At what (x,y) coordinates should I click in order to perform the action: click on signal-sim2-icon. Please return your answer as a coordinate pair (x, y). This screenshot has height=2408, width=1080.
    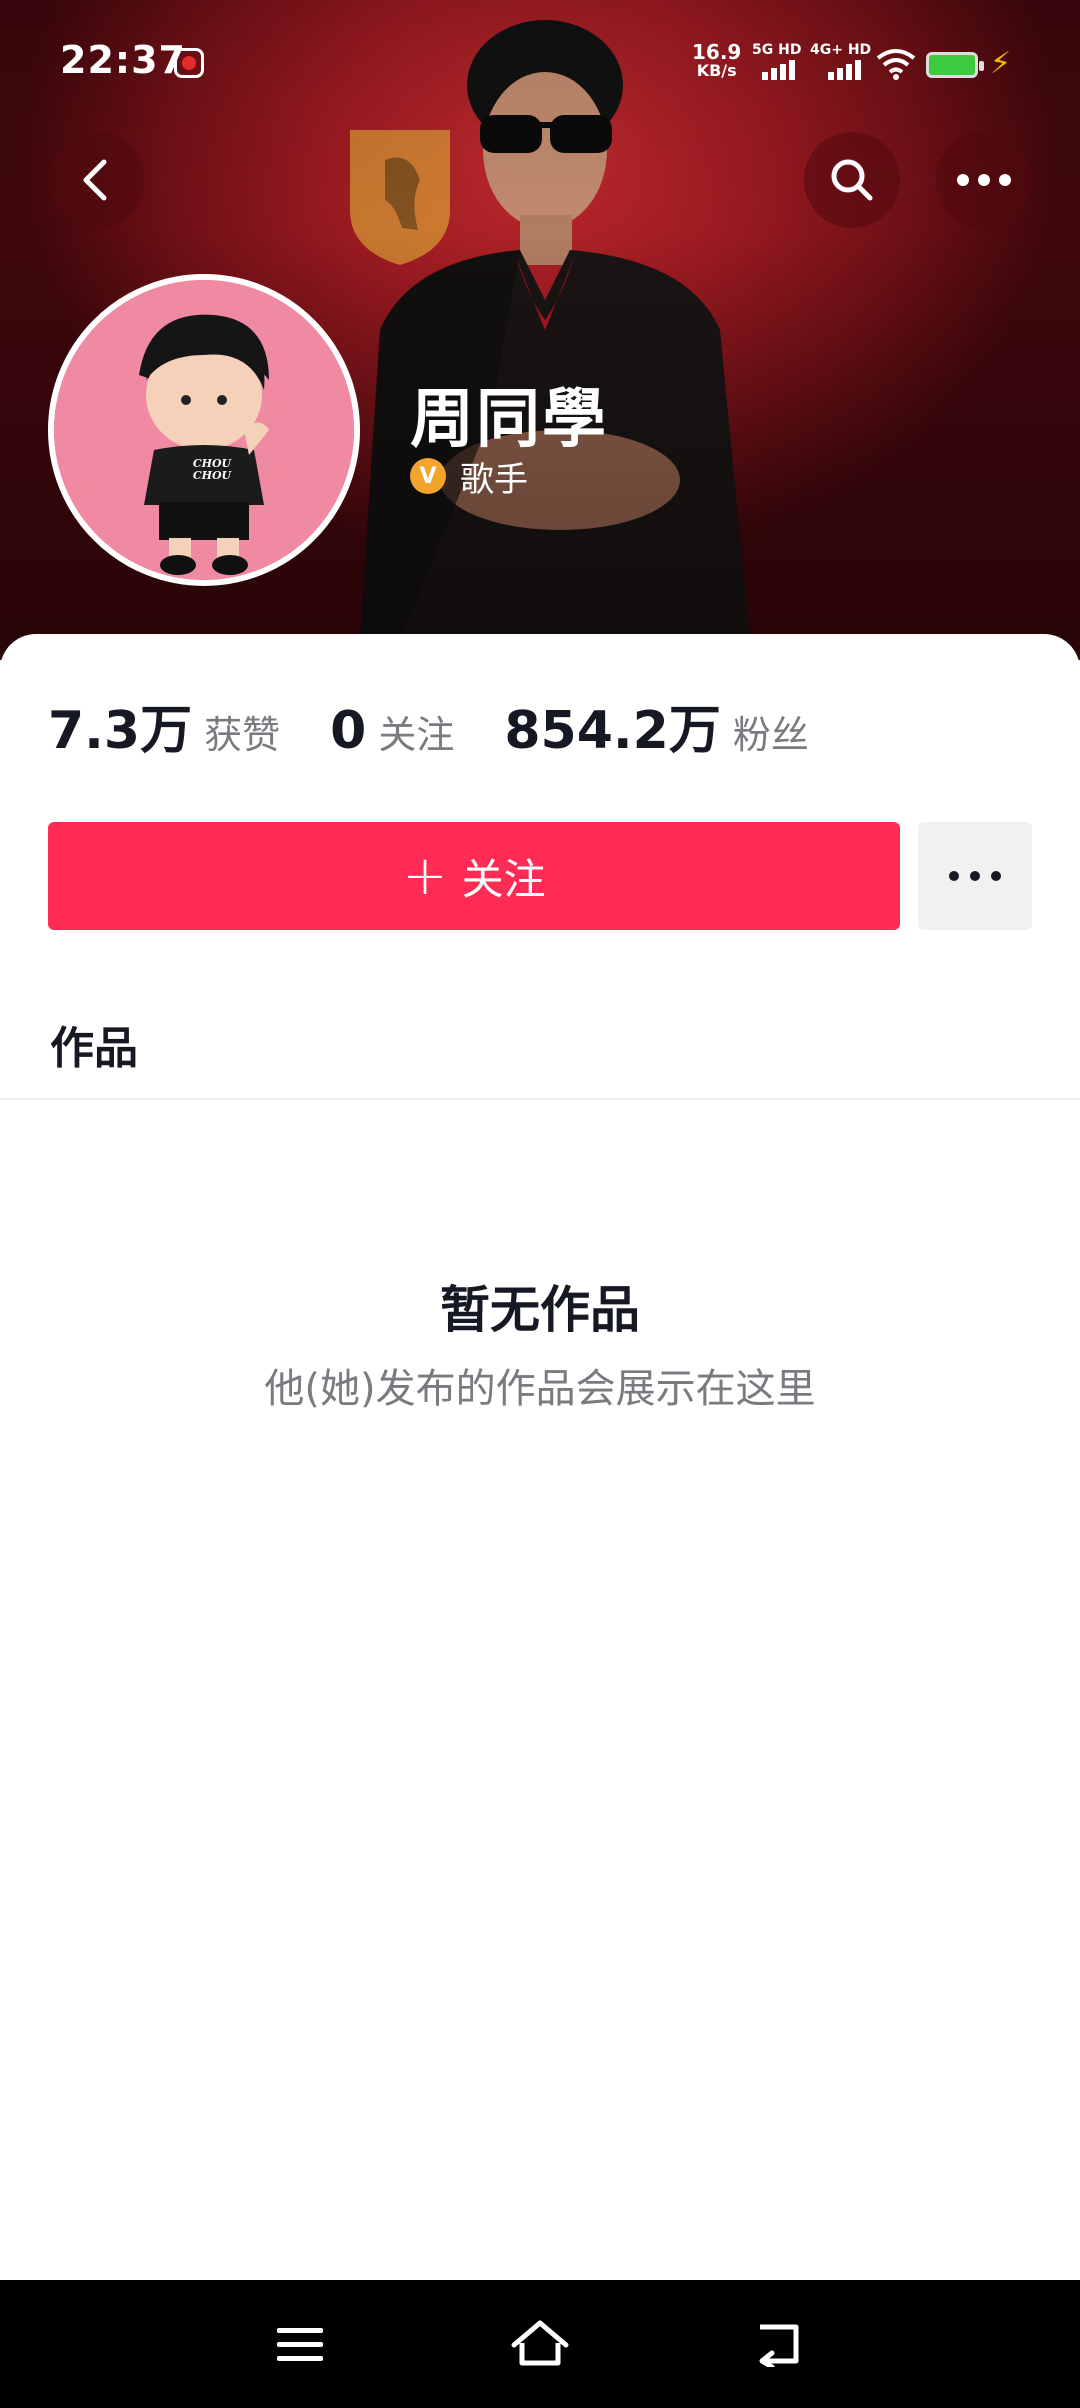
    Looking at the image, I should click on (844, 70).